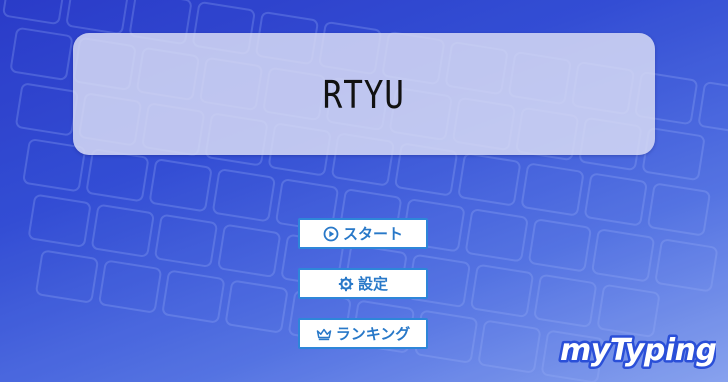  What do you see at coordinates (331, 233) in the screenshot?
I see `play-circle-icon` at bounding box center [331, 233].